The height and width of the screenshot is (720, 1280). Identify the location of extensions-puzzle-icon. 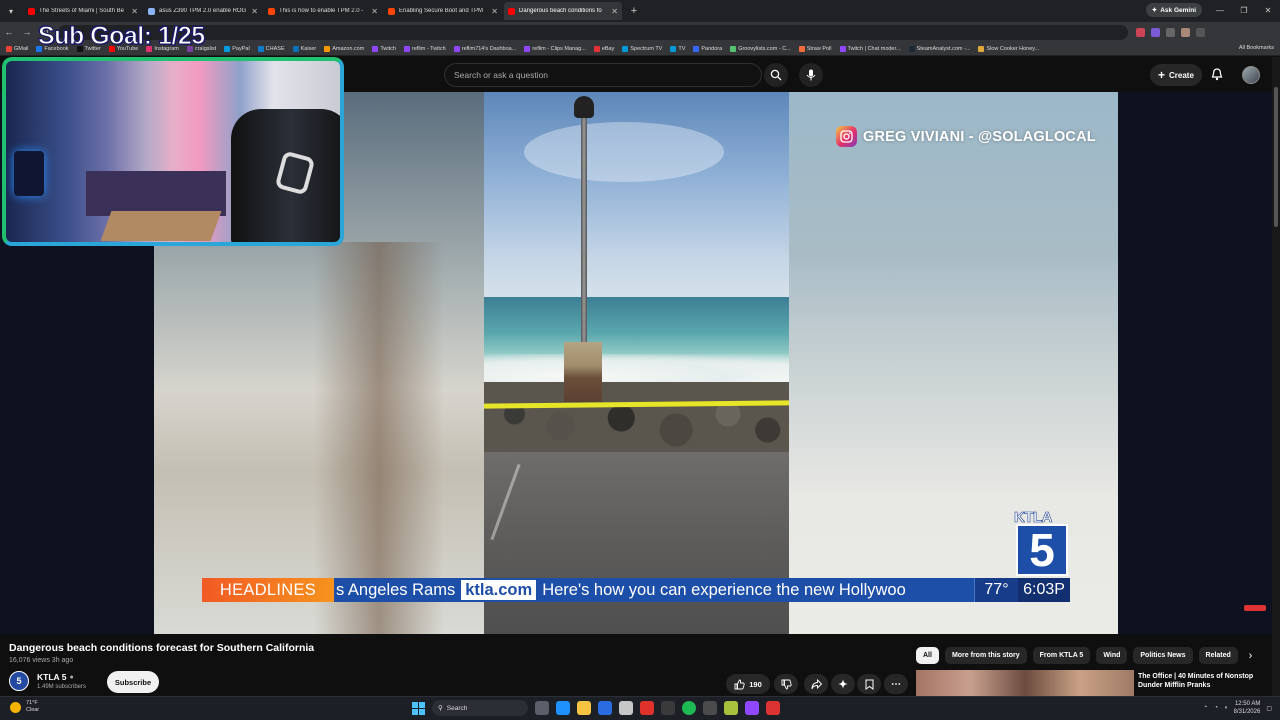
(1170, 32).